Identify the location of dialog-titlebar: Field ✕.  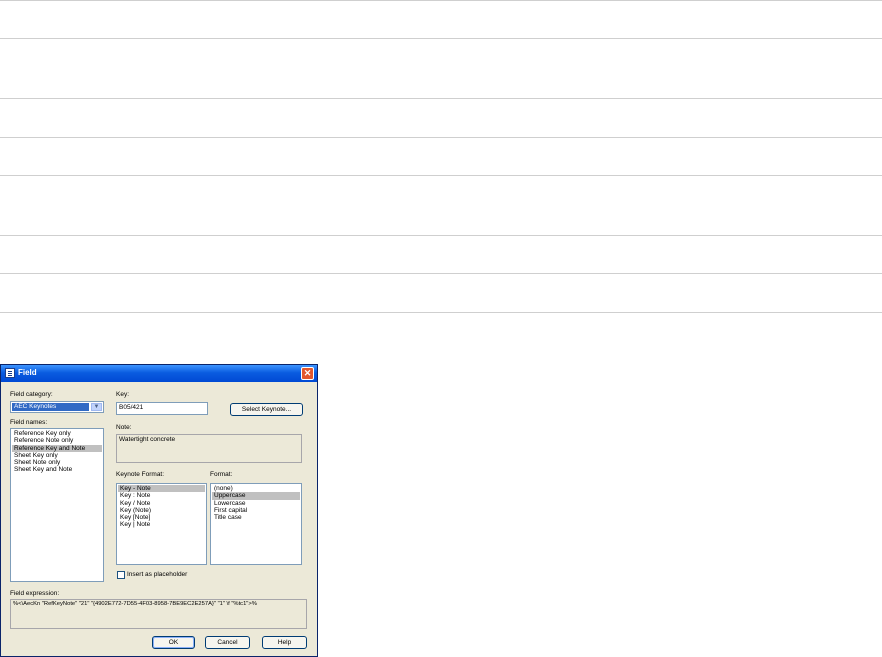
(159, 373).